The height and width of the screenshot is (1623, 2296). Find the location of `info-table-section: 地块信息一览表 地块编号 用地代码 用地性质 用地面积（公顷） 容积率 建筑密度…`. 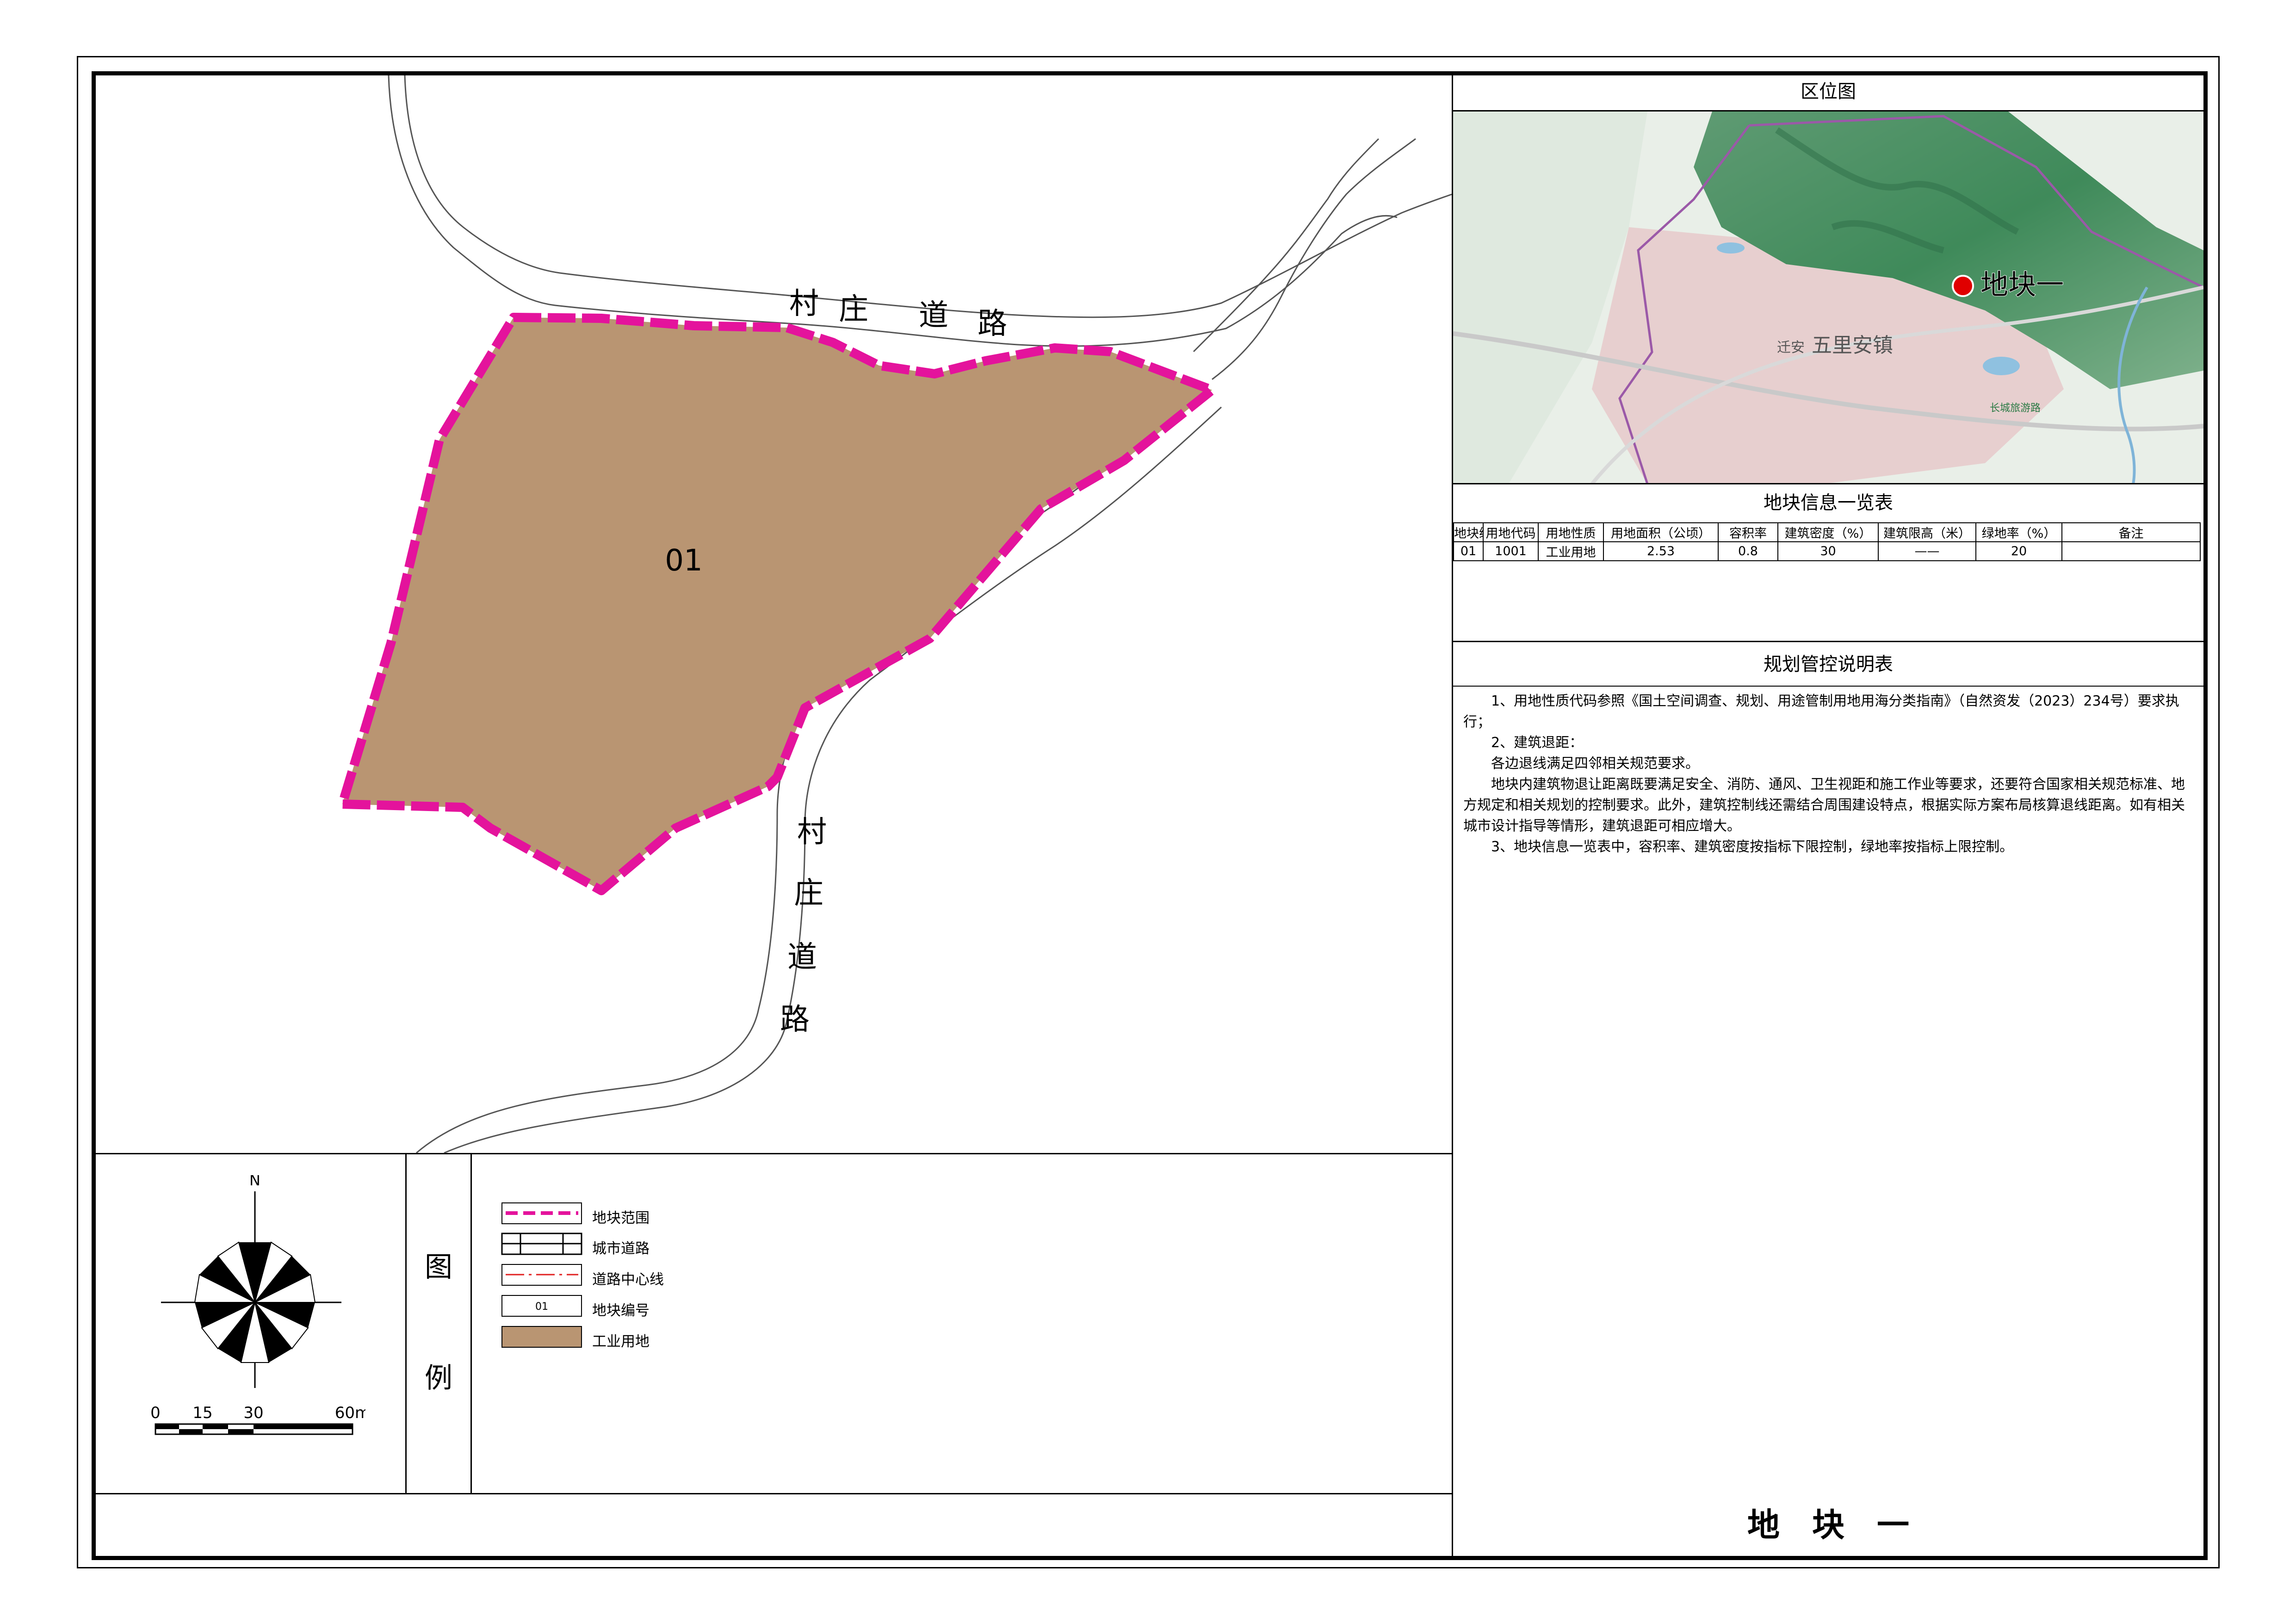

info-table-section: 地块信息一览表 地块编号 用地代码 用地性质 用地面积（公顷） 容积率 建筑密度… is located at coordinates (1828, 564).